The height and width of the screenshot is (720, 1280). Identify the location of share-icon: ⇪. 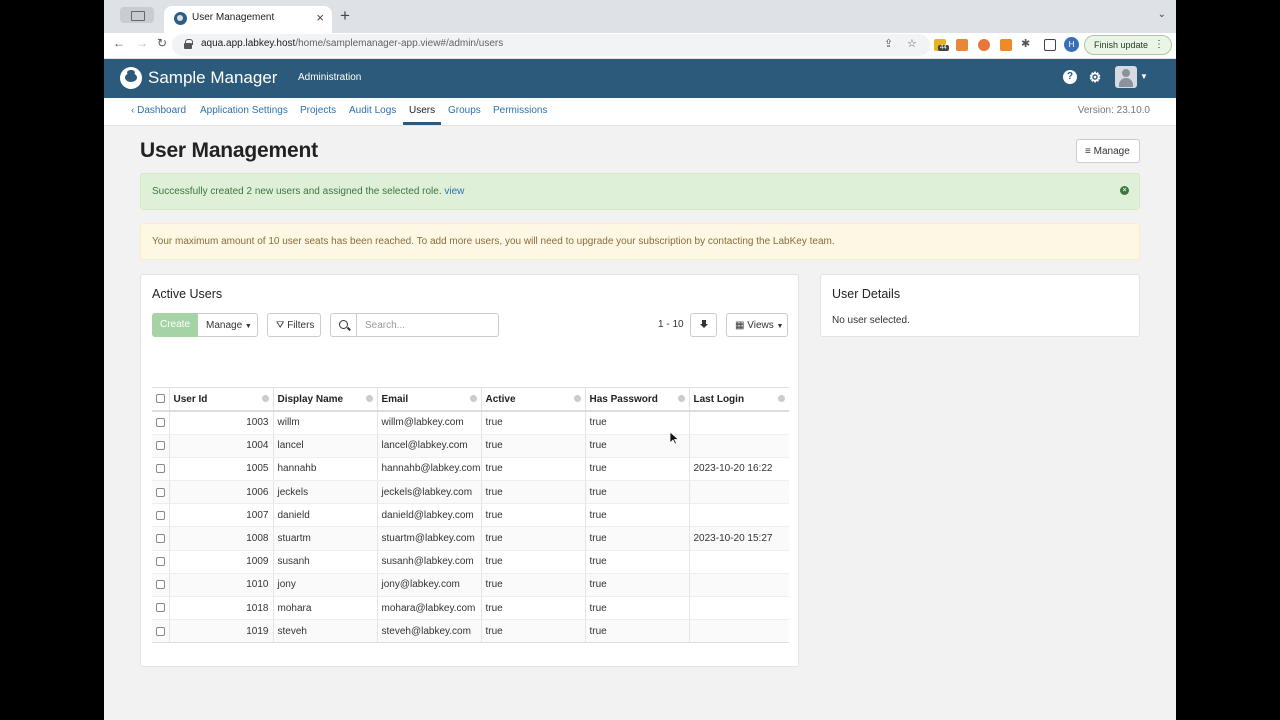
(888, 43).